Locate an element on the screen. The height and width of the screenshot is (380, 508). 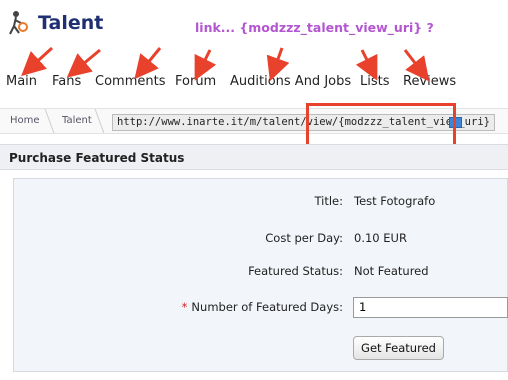
get-featured-button: Get Featured is located at coordinates (398, 348).